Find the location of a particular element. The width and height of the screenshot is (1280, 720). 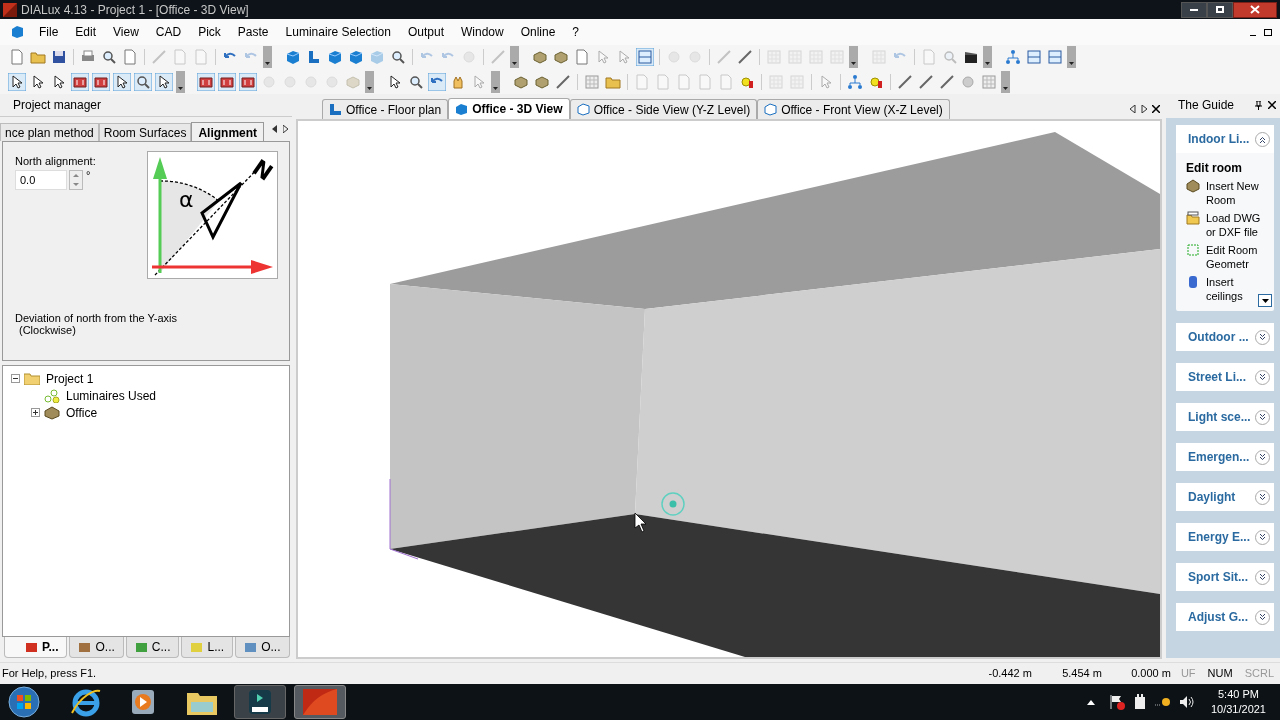

guide-link: Insert New Room is located at coordinates (1234, 193).